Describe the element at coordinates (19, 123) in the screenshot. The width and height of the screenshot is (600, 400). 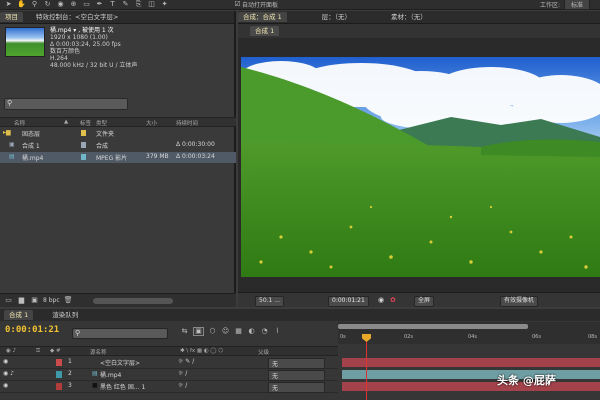
I see `column-name: 名称` at that location.